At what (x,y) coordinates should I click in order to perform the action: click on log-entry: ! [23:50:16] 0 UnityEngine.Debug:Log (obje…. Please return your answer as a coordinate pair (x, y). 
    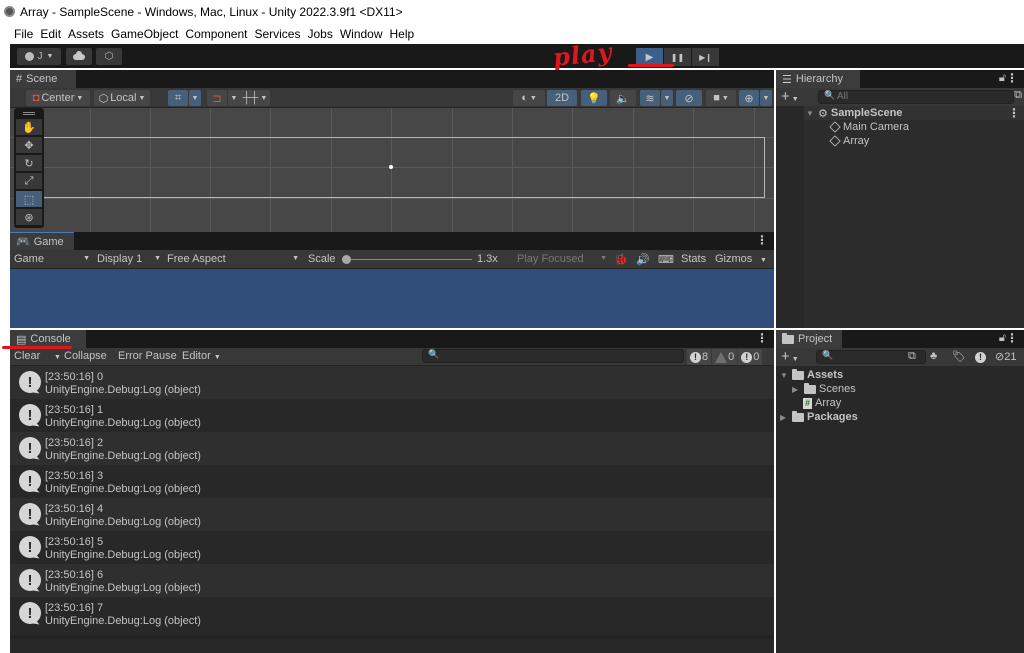
    Looking at the image, I should click on (392, 382).